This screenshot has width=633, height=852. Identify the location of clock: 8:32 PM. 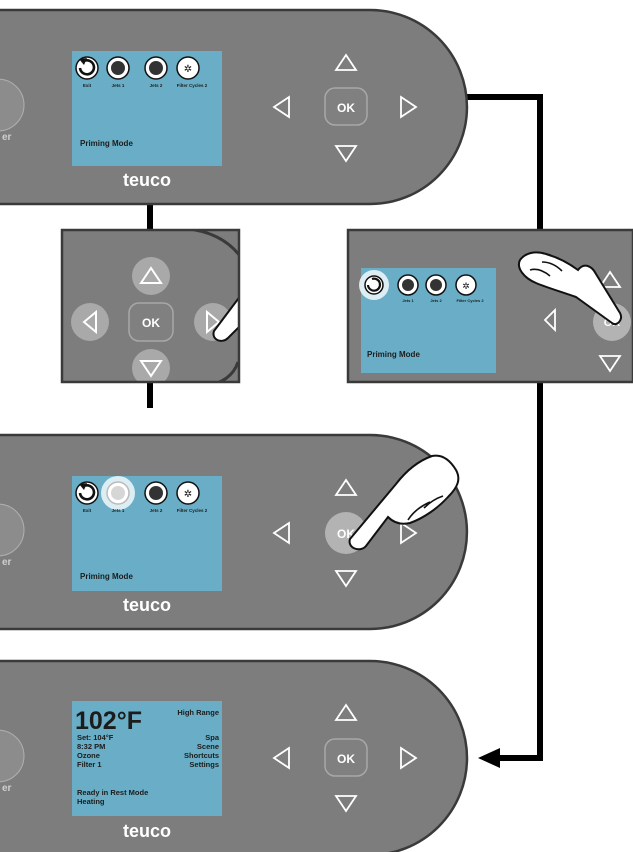
(91, 746).